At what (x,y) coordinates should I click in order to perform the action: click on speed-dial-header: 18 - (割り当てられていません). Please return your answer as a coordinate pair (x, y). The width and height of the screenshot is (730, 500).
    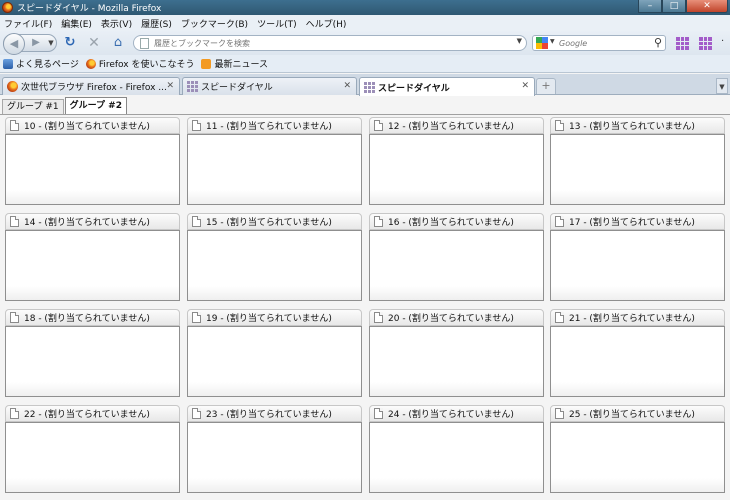
    Looking at the image, I should click on (92, 317).